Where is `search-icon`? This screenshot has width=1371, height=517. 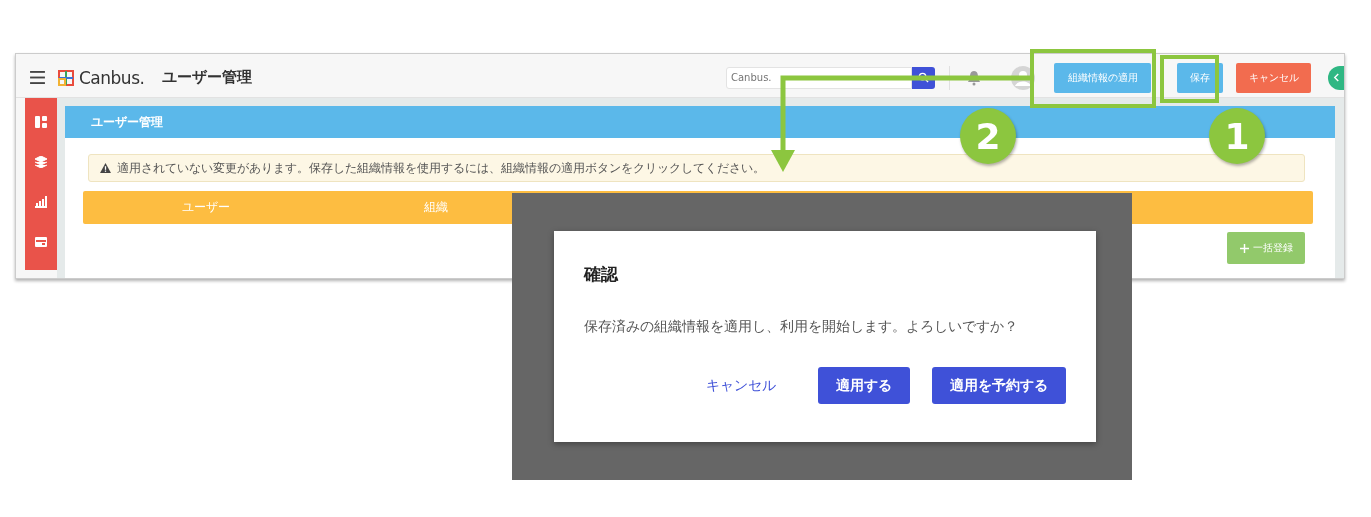
search-icon is located at coordinates (923, 77).